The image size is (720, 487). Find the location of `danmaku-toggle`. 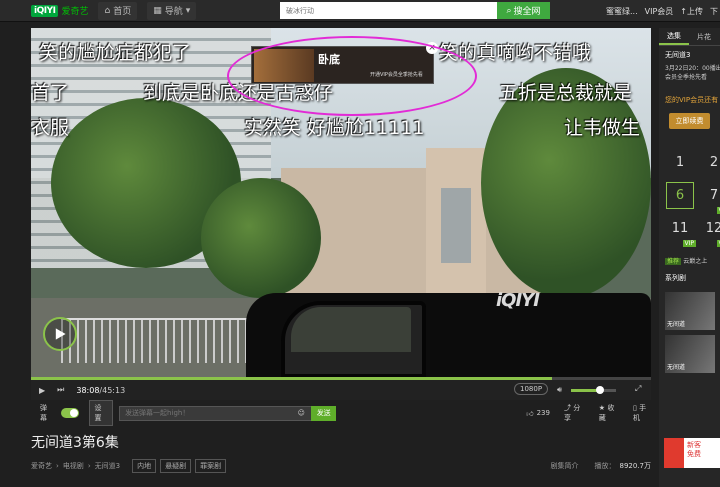

danmaku-toggle is located at coordinates (69, 413).